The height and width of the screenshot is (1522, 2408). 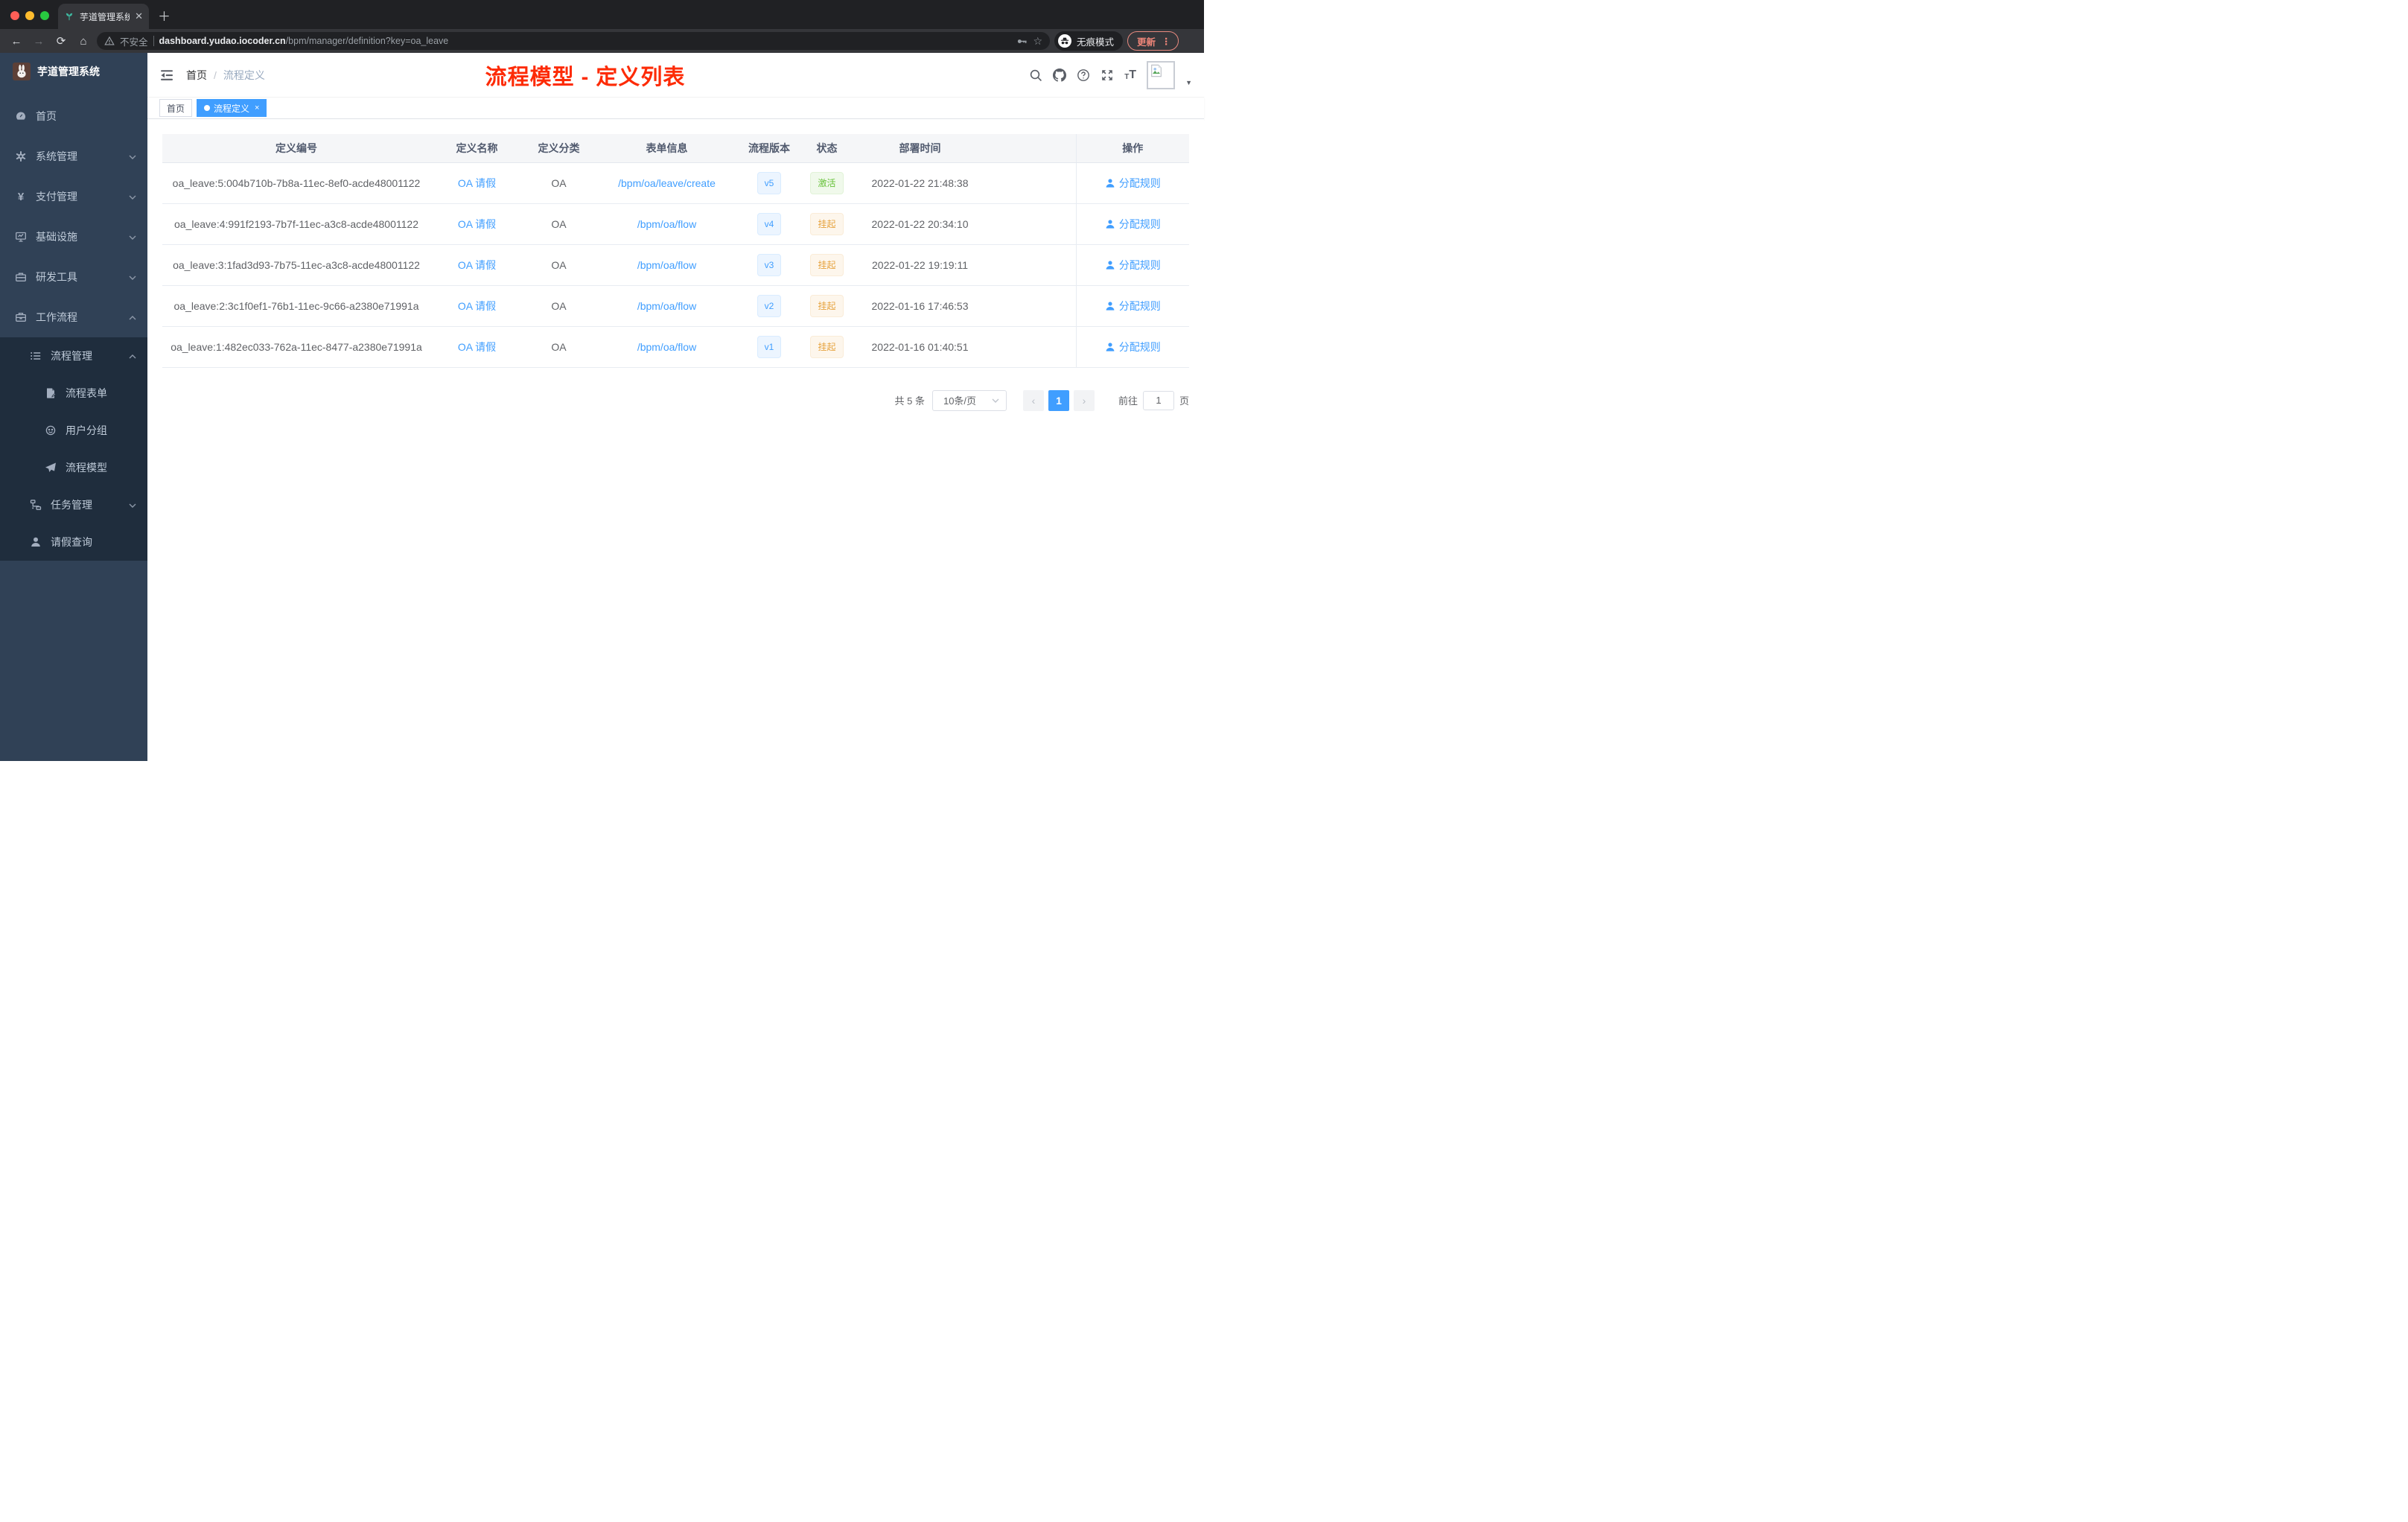 I want to click on sidebar-item-payment: ¥ 支付管理, so click(x=73, y=197).